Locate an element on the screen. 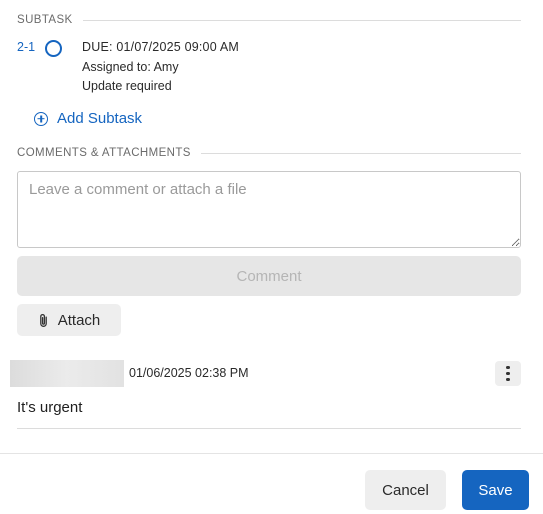  save-button: Save is located at coordinates (495, 490).